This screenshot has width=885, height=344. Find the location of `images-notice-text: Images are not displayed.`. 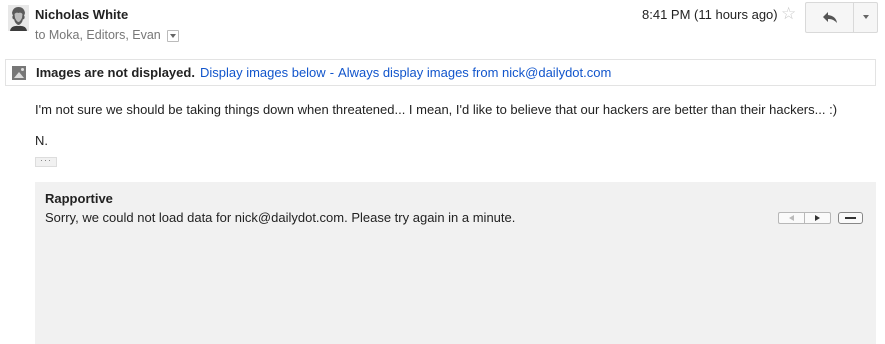

images-notice-text: Images are not displayed. is located at coordinates (115, 72).